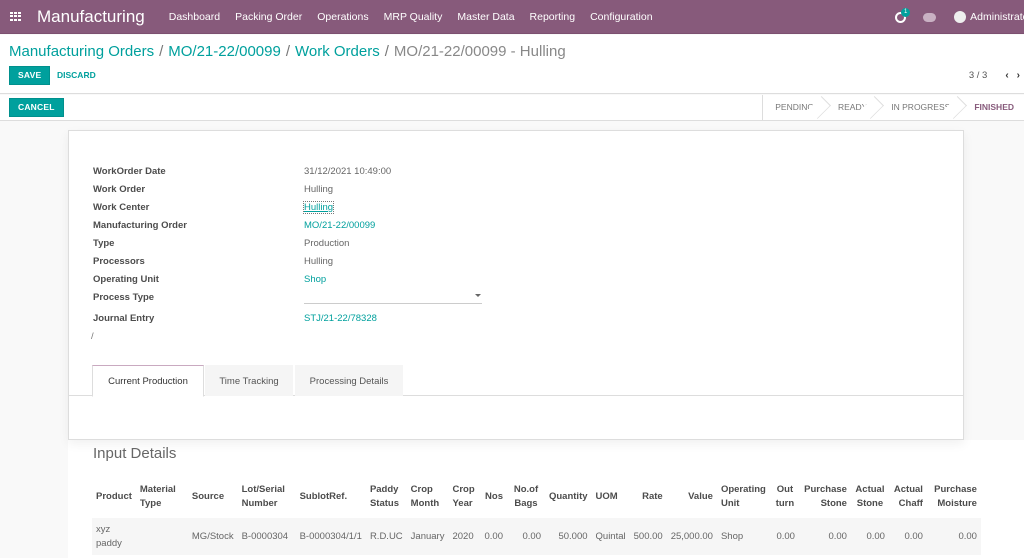 The image size is (1024, 558). I want to click on stage-finished: FINISHED, so click(992, 107).